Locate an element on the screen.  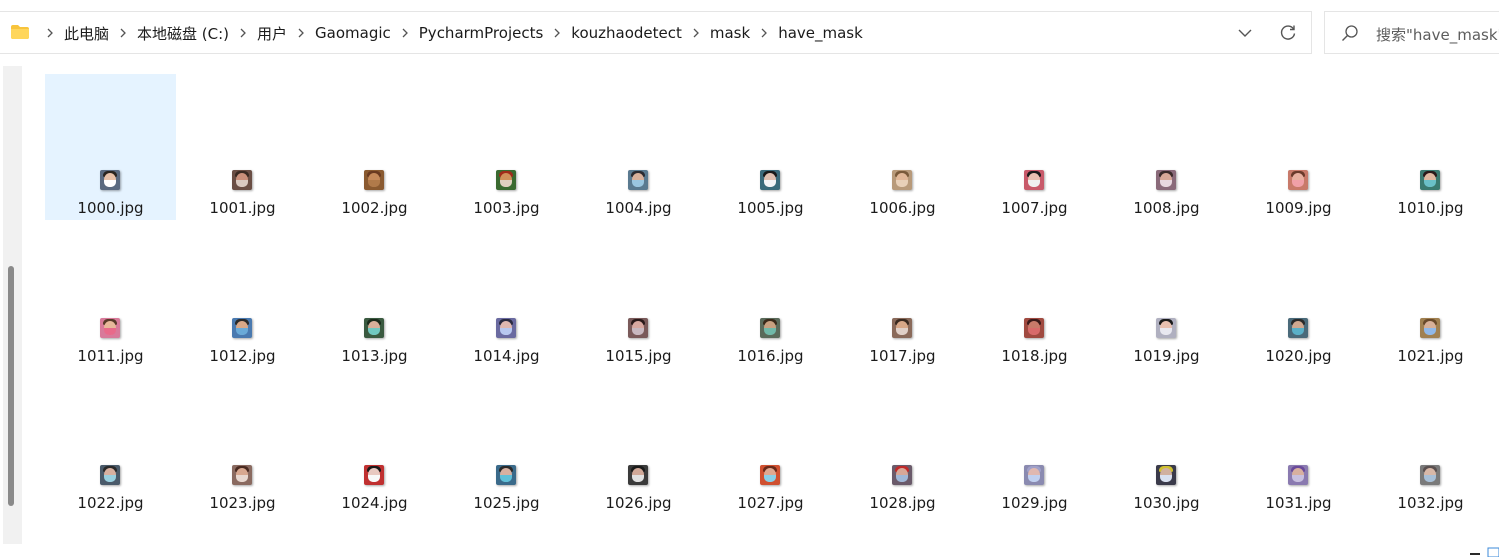
file-item: 1005.jpg is located at coordinates (770, 147).